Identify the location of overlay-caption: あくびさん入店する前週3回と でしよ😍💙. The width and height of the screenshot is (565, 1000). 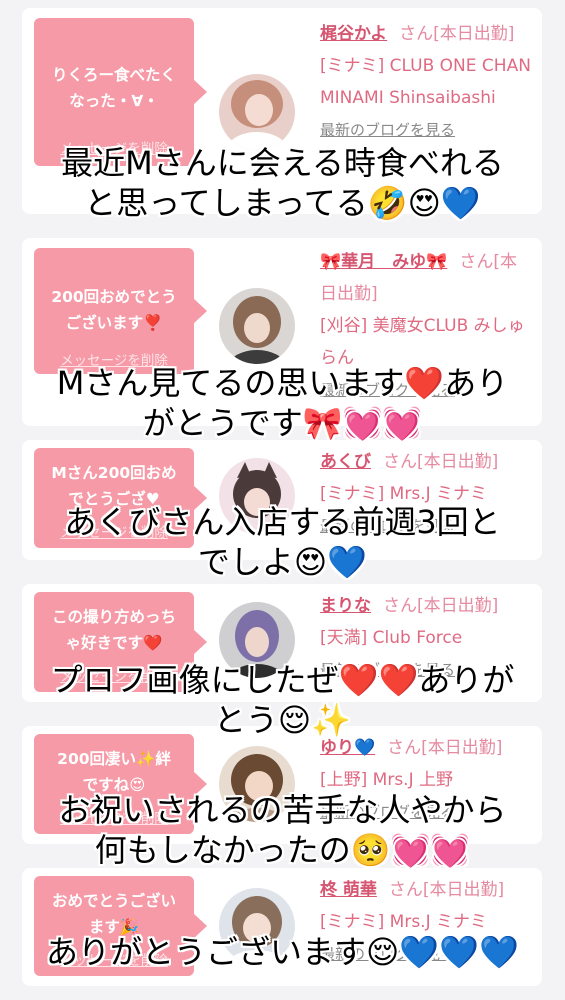
(282, 542).